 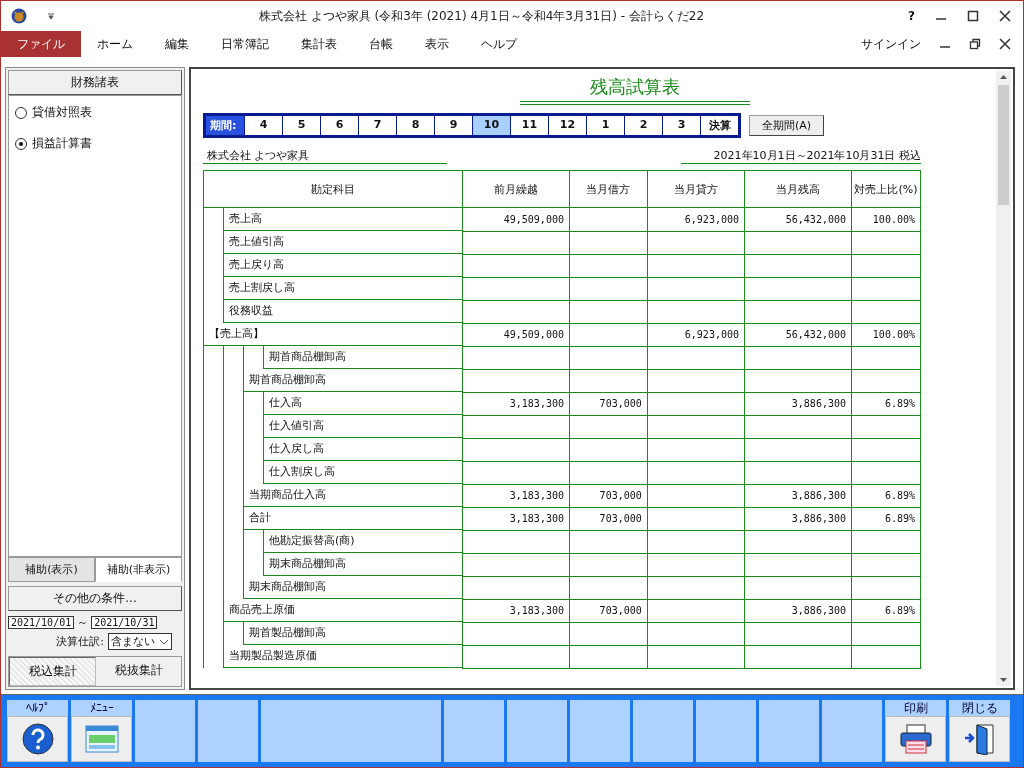 I want to click on period-tab: 1, so click(x=605, y=125).